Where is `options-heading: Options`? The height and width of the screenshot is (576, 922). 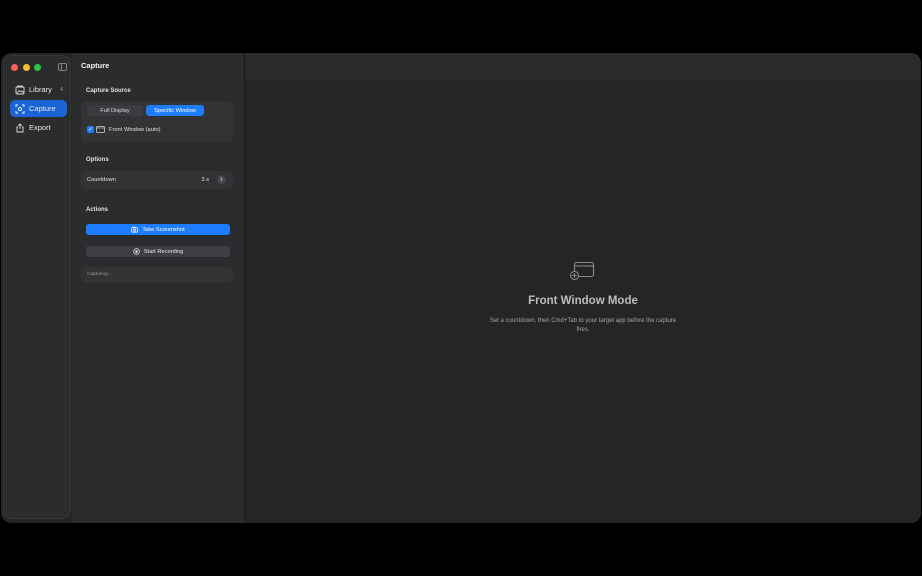
options-heading: Options is located at coordinates (97, 160).